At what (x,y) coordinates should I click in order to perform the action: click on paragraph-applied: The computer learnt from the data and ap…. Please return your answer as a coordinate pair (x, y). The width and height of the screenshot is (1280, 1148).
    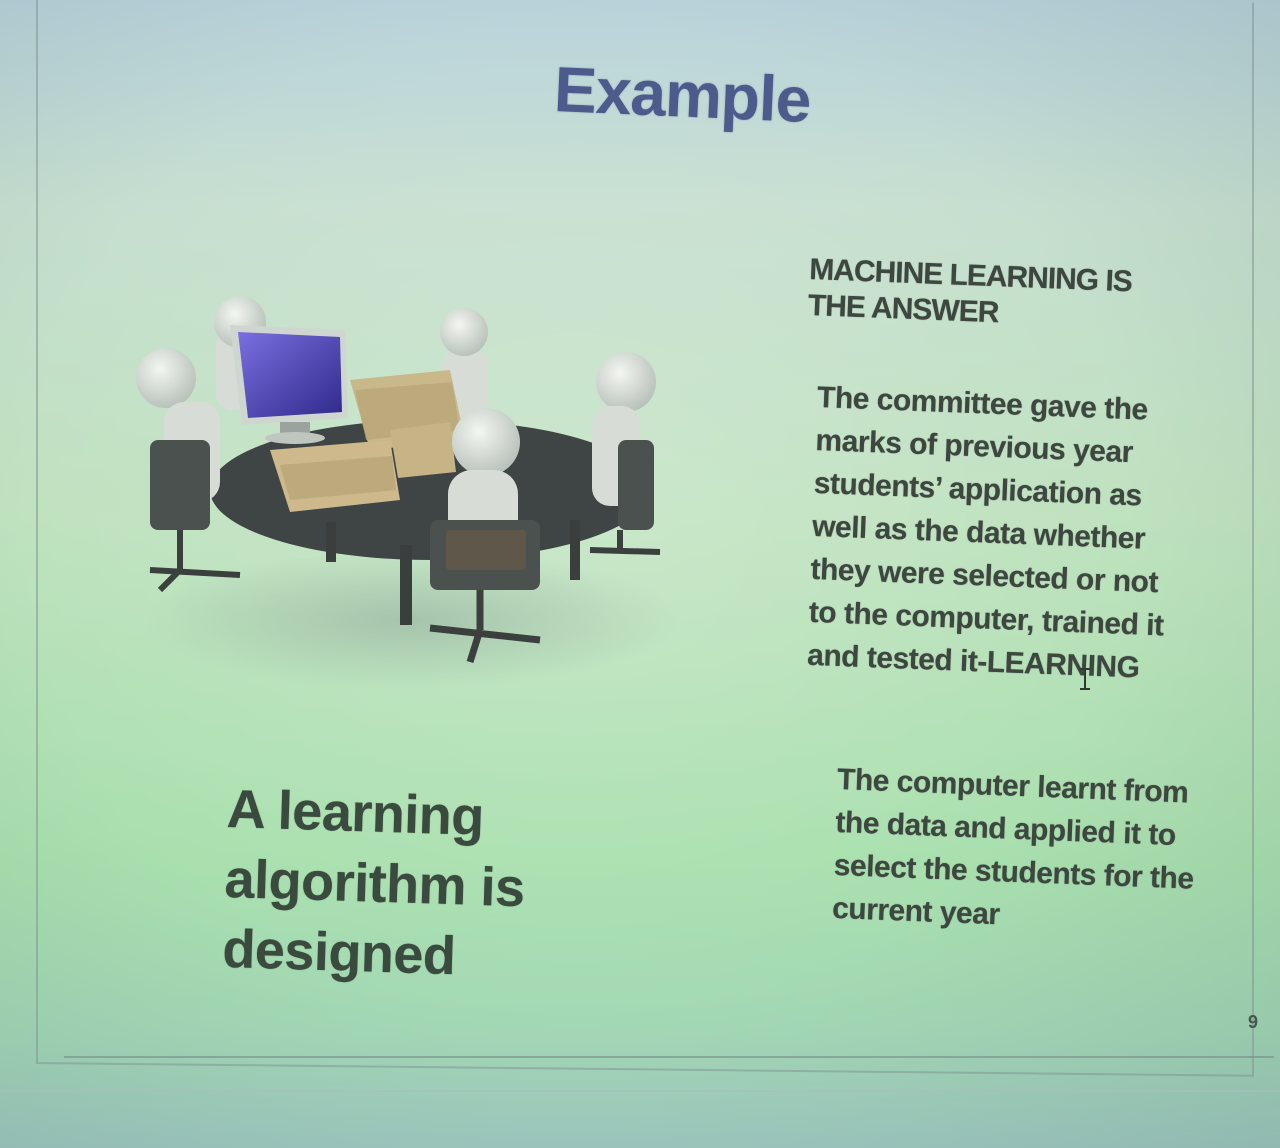
    Looking at the image, I should click on (1013, 847).